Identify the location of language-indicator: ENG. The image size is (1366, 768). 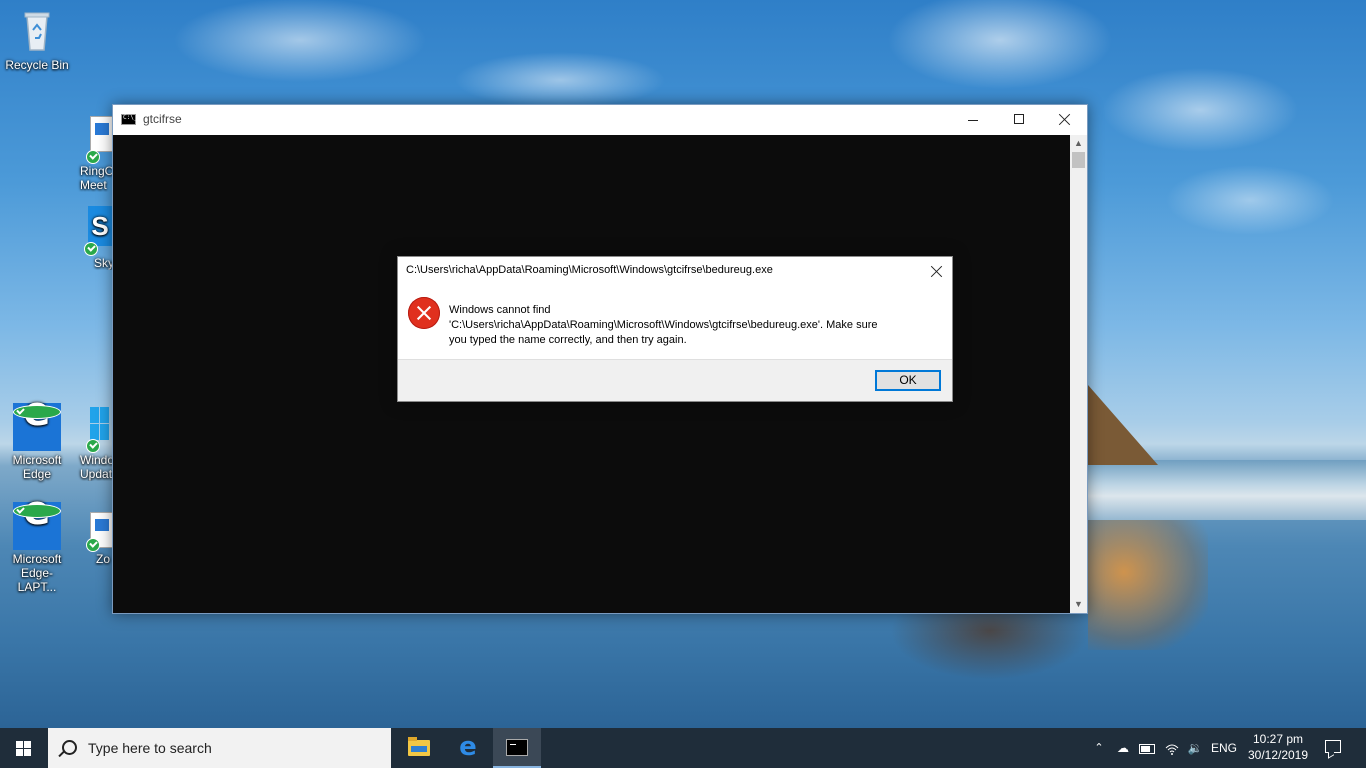
(1224, 748).